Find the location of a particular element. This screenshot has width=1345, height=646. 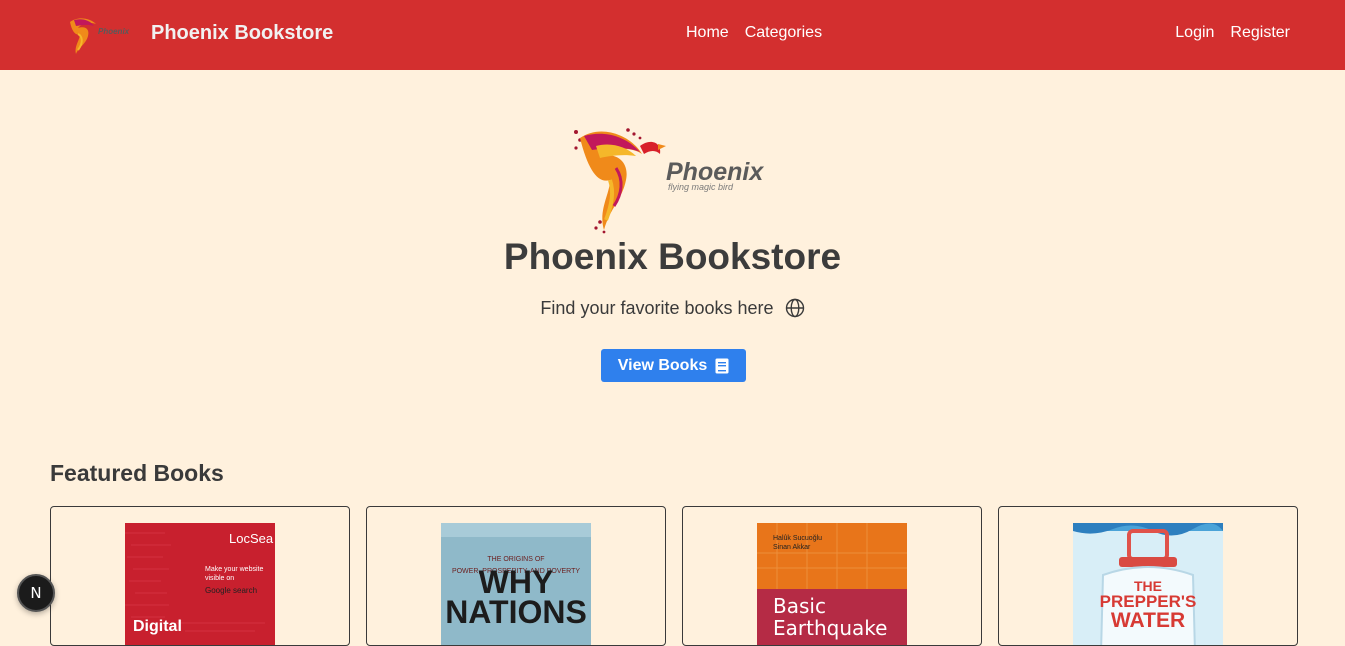

hero-title: Phoenix Bookstore is located at coordinates (672, 256).